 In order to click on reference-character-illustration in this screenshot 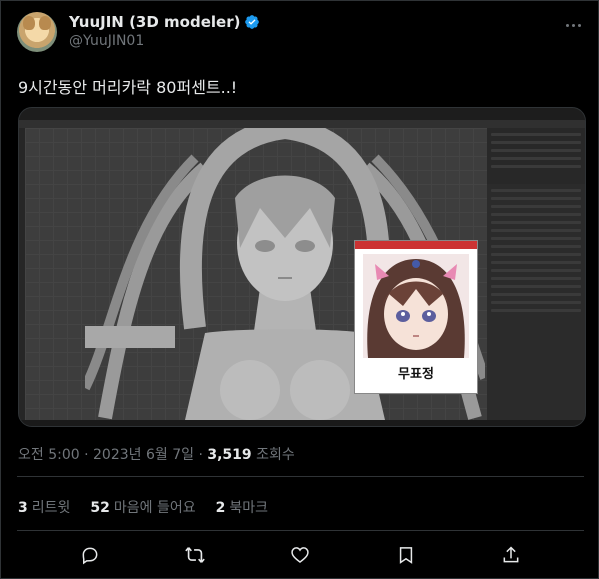, I will do `click(416, 306)`.